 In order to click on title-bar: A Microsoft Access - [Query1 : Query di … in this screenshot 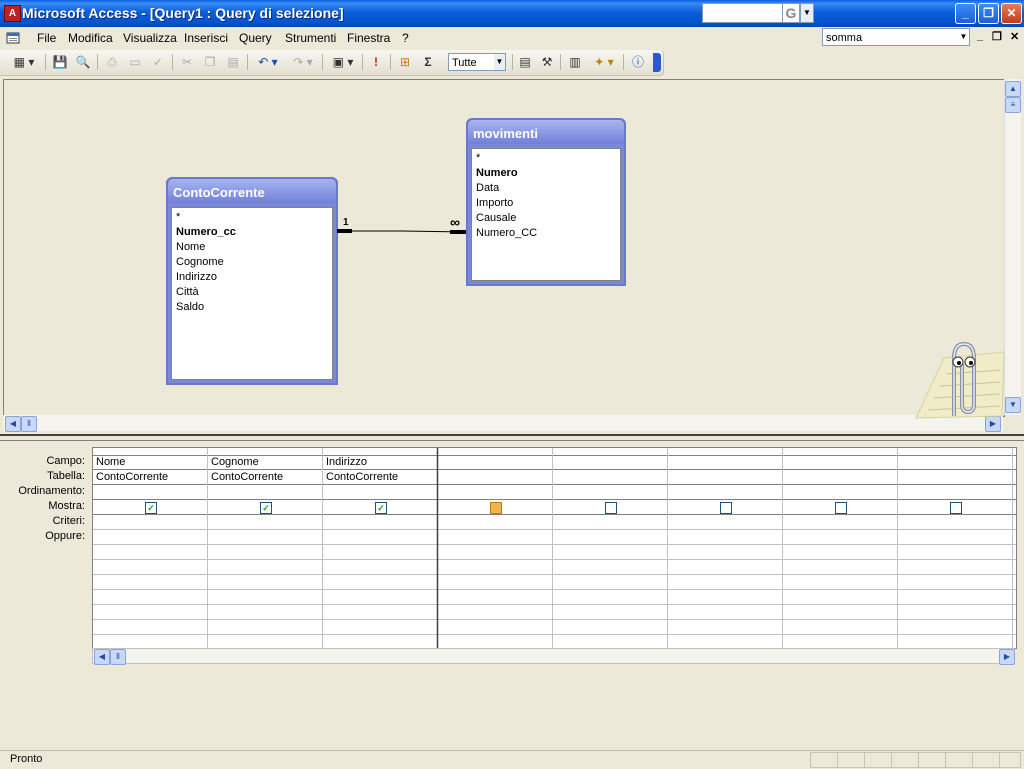, I will do `click(512, 13)`.